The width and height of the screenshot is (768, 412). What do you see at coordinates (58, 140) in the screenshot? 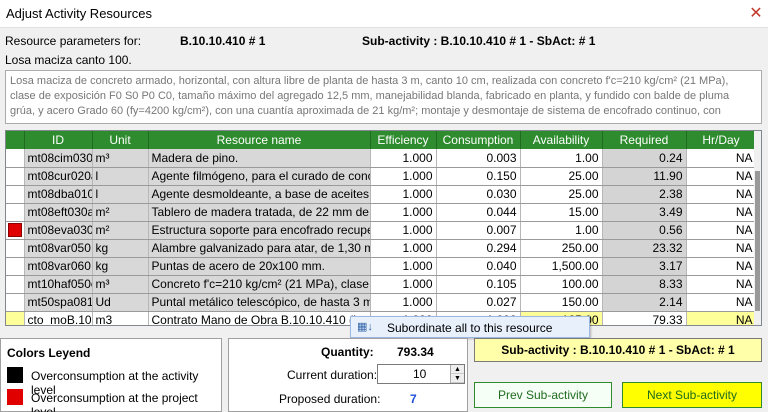
I see `col-id: ID` at bounding box center [58, 140].